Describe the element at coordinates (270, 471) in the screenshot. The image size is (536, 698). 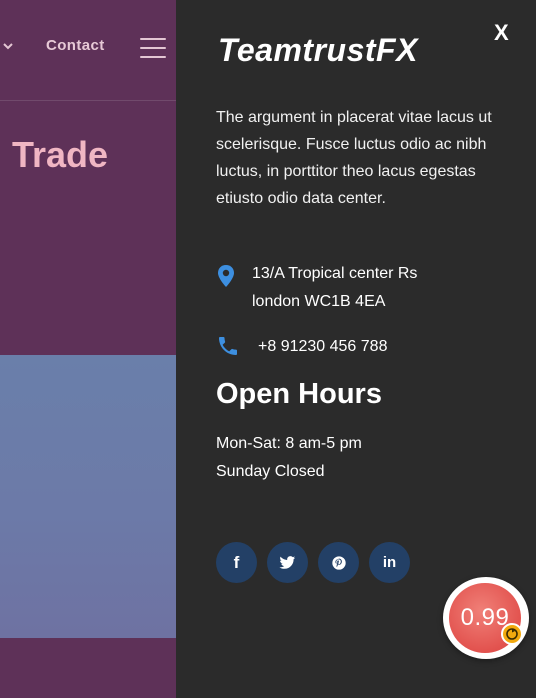
I see `hours-sunday: Sunday Closed` at that location.